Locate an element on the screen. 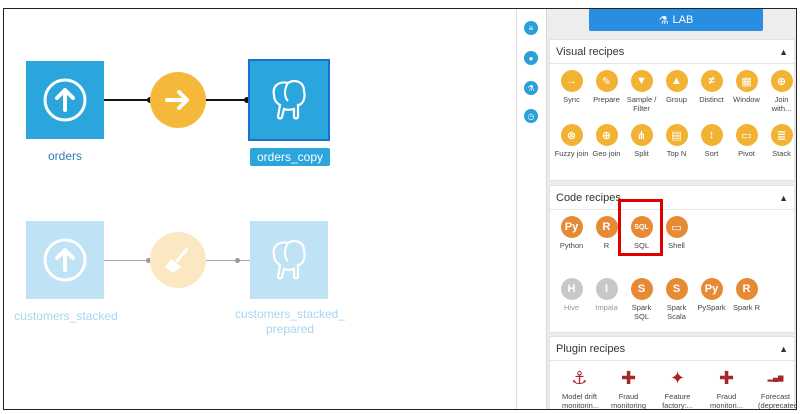 This screenshot has height=414, width=800. discussion-icon: ● is located at coordinates (531, 58).